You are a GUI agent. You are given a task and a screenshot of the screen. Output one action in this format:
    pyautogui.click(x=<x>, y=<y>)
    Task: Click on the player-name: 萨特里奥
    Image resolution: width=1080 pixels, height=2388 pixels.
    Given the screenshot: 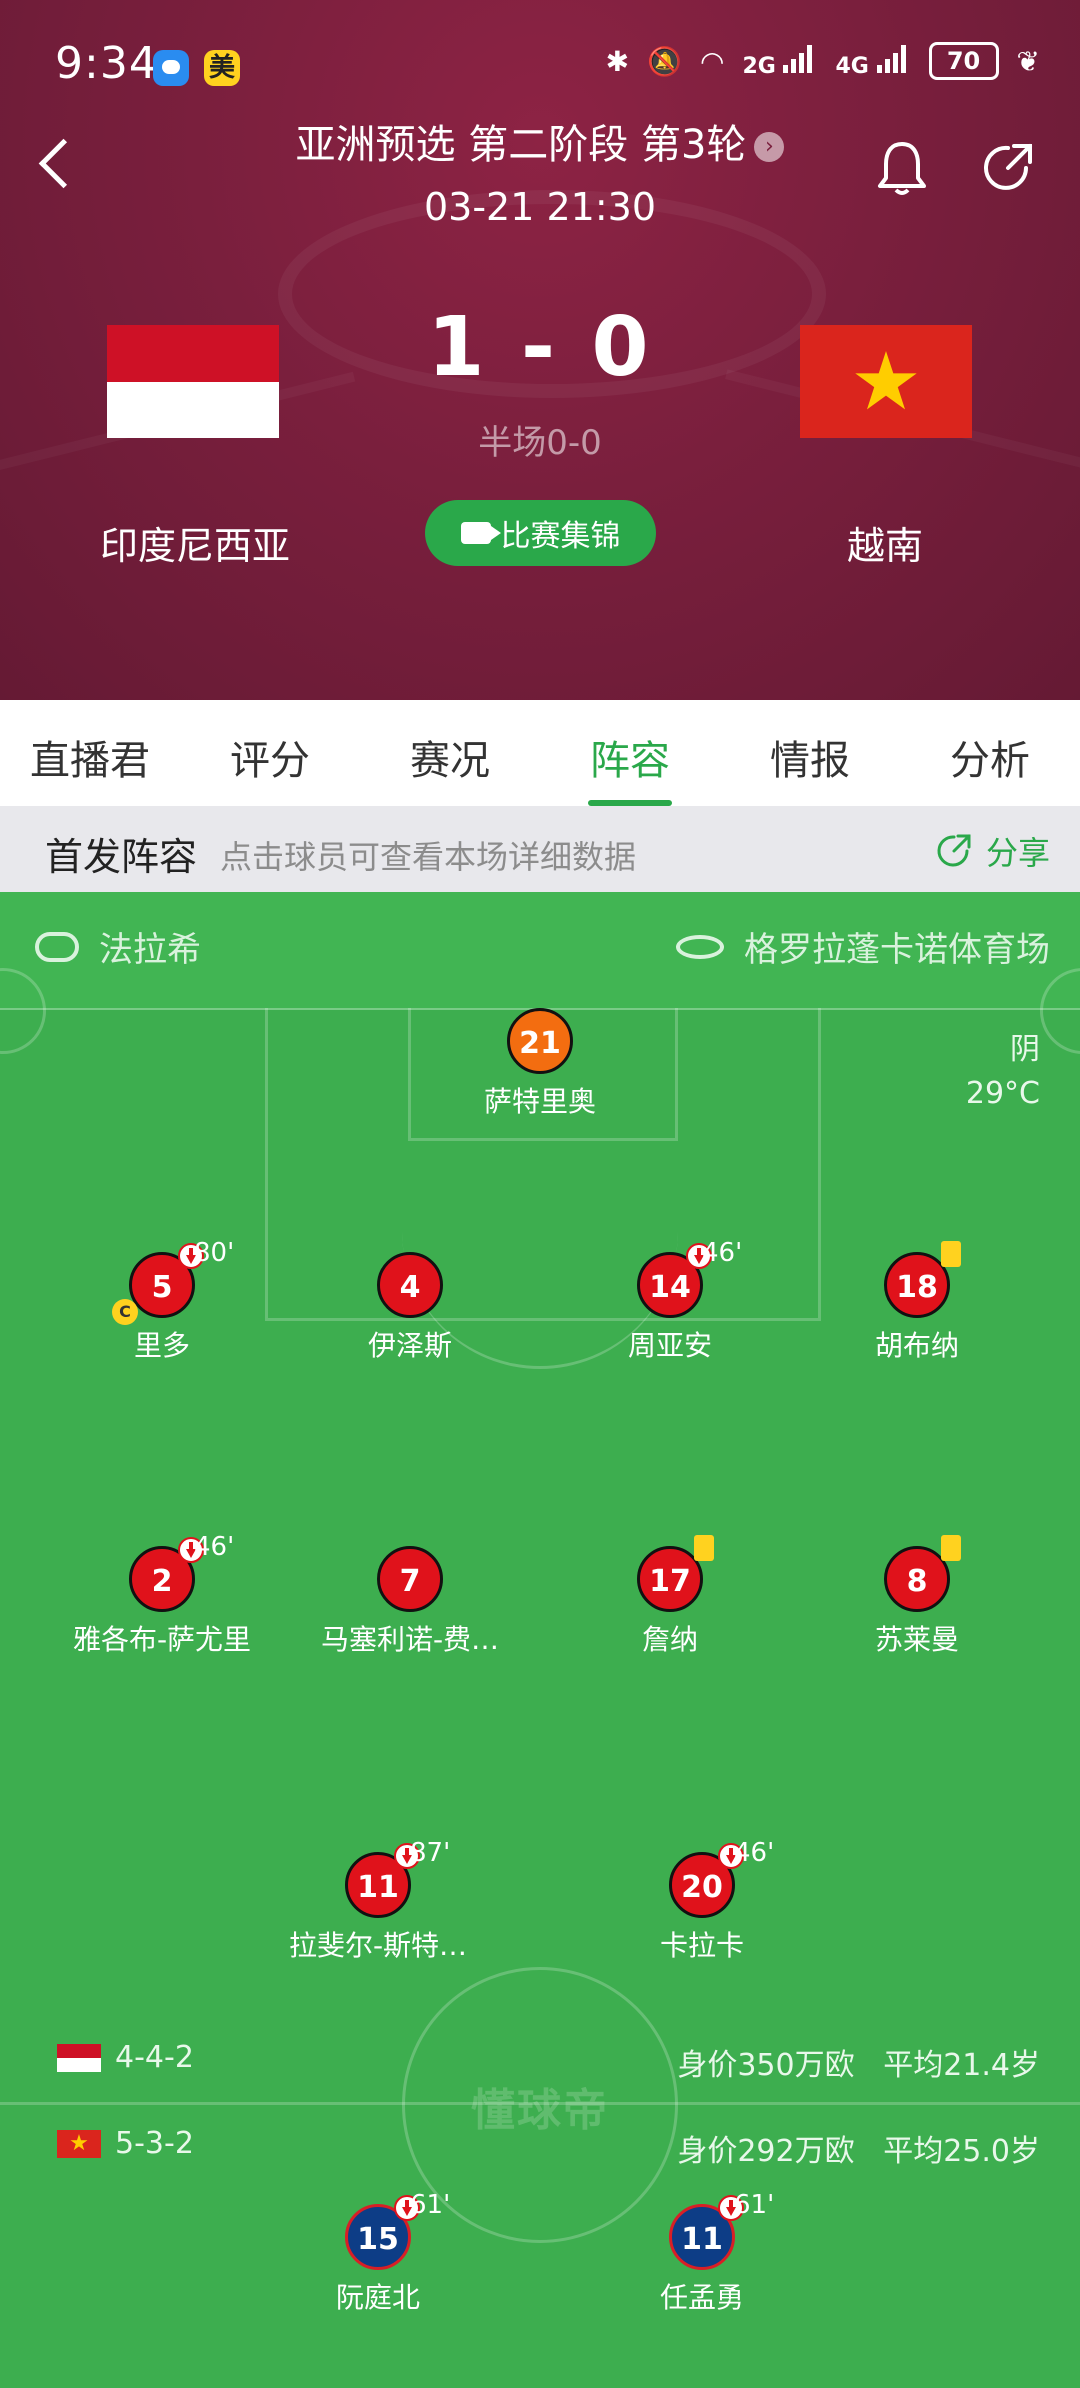 What is the action you would take?
    pyautogui.click(x=539, y=1101)
    